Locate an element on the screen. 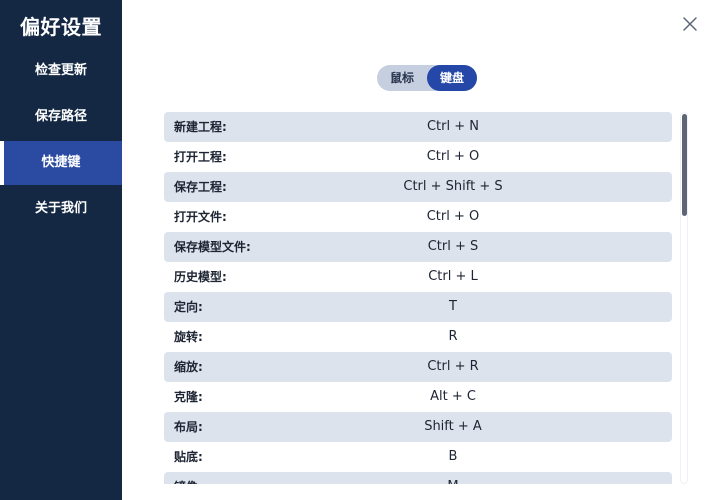 This screenshot has height=500, width=720. sidebar-item-save-path: 保存路径 is located at coordinates (61, 117).